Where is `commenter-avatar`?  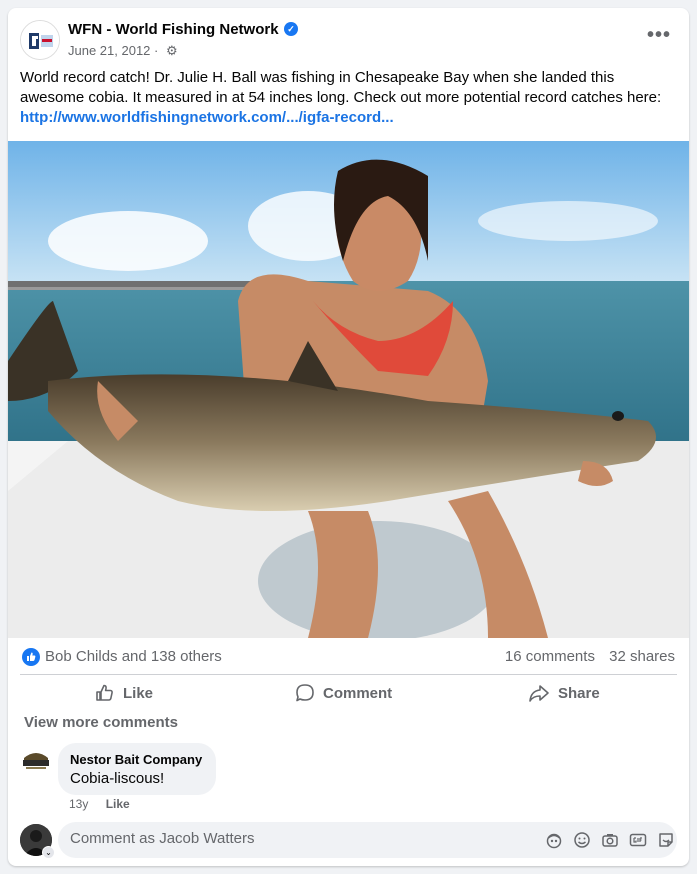 commenter-avatar is located at coordinates (36, 762).